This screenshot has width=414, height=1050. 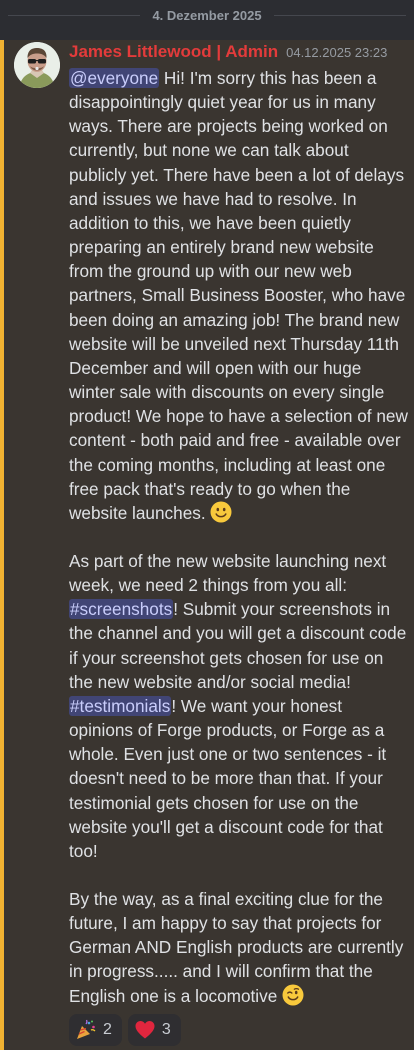 I want to click on red-heart-icon, so click(x=145, y=1030).